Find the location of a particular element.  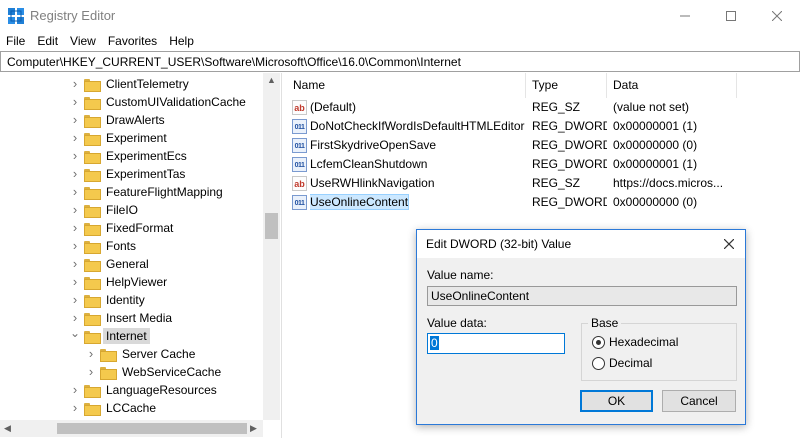

tree-item-label: General is located at coordinates (127, 264).